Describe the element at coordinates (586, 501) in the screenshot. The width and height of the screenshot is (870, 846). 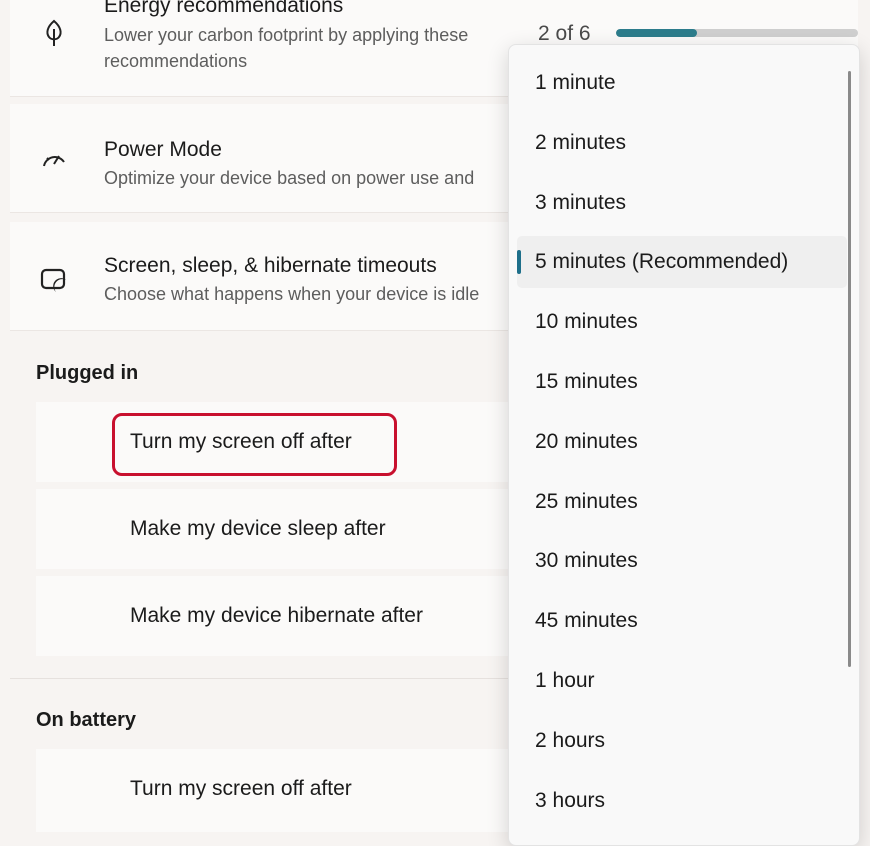
I see `dropdown-option-label: 25 minutes` at that location.